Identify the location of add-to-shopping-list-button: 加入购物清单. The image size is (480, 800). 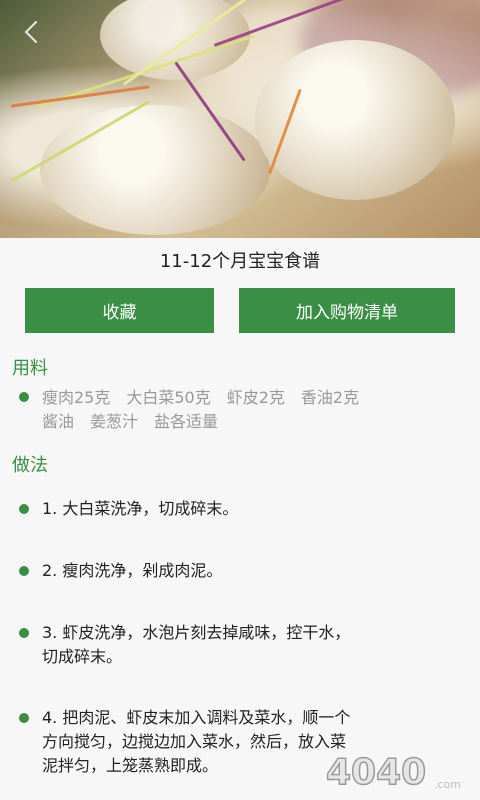
(347, 310).